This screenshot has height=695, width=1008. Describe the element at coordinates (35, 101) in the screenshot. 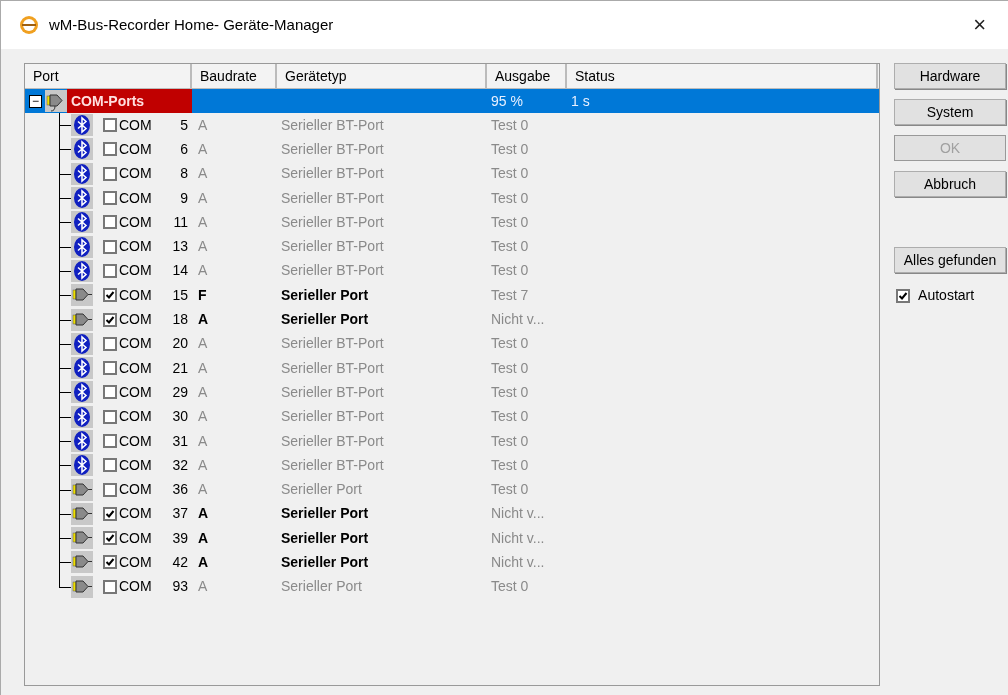

I see `collapse-toggle: −` at that location.